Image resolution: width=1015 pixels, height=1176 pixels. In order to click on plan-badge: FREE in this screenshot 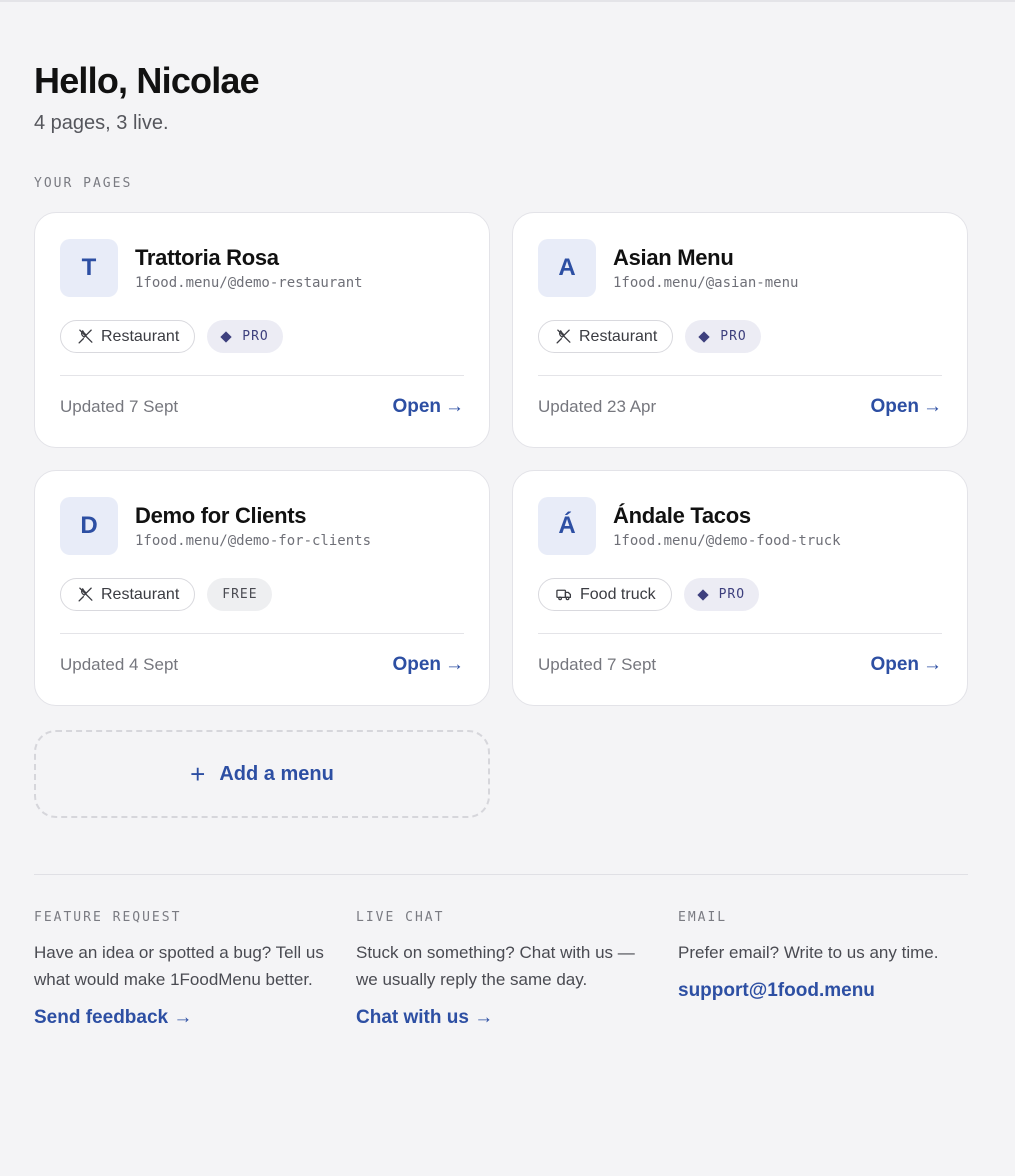, I will do `click(239, 594)`.